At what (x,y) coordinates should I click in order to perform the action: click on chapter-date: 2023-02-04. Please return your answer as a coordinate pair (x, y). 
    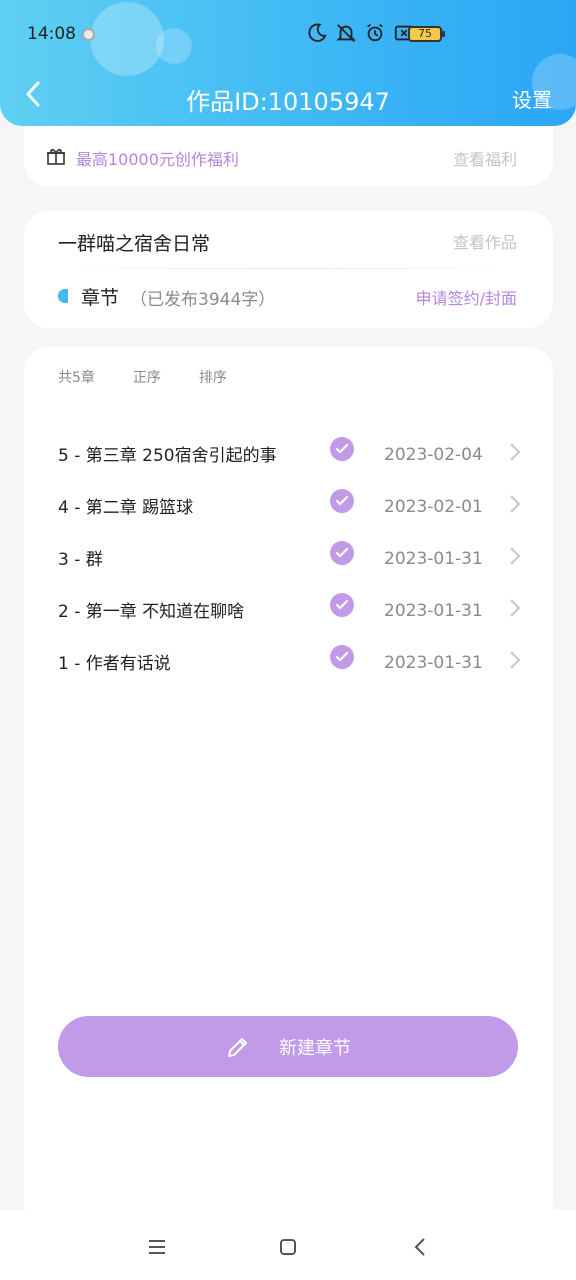
    Looking at the image, I should click on (433, 455).